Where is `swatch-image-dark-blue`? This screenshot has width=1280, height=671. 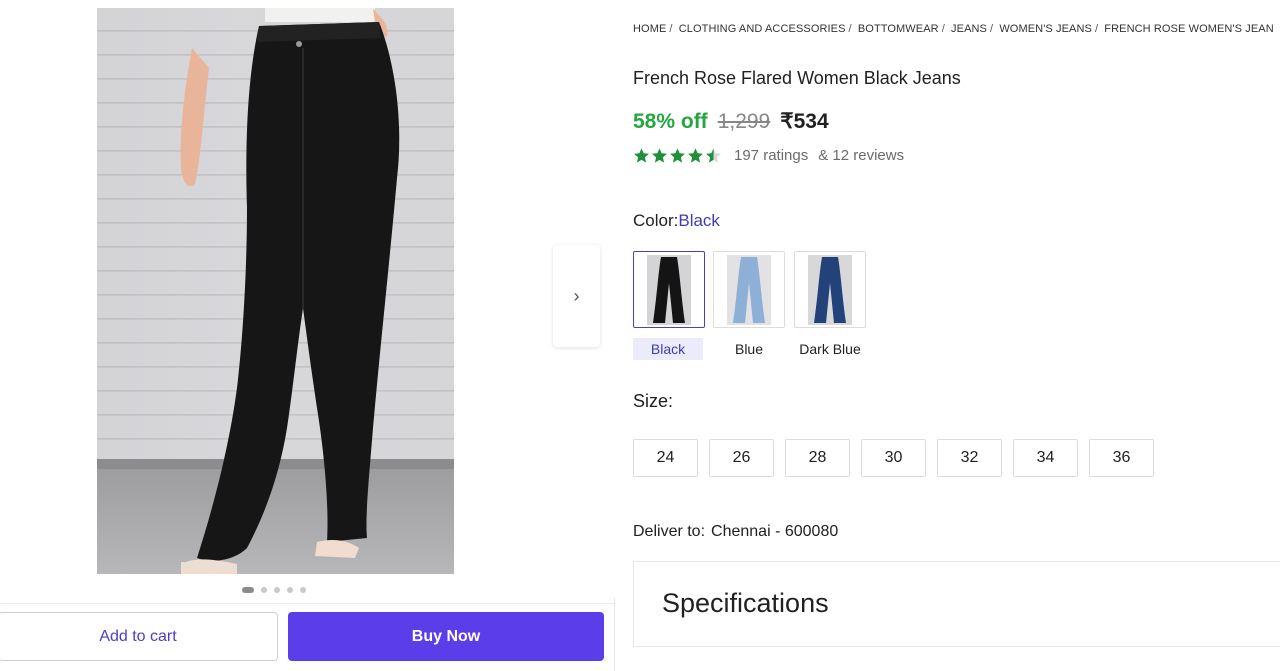 swatch-image-dark-blue is located at coordinates (830, 289).